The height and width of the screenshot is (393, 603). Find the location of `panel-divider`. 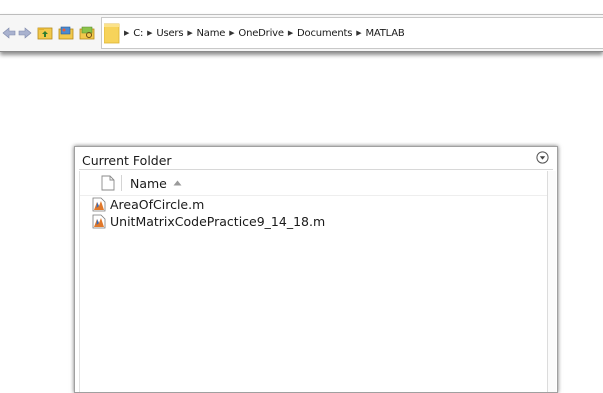

panel-divider is located at coordinates (316, 169).